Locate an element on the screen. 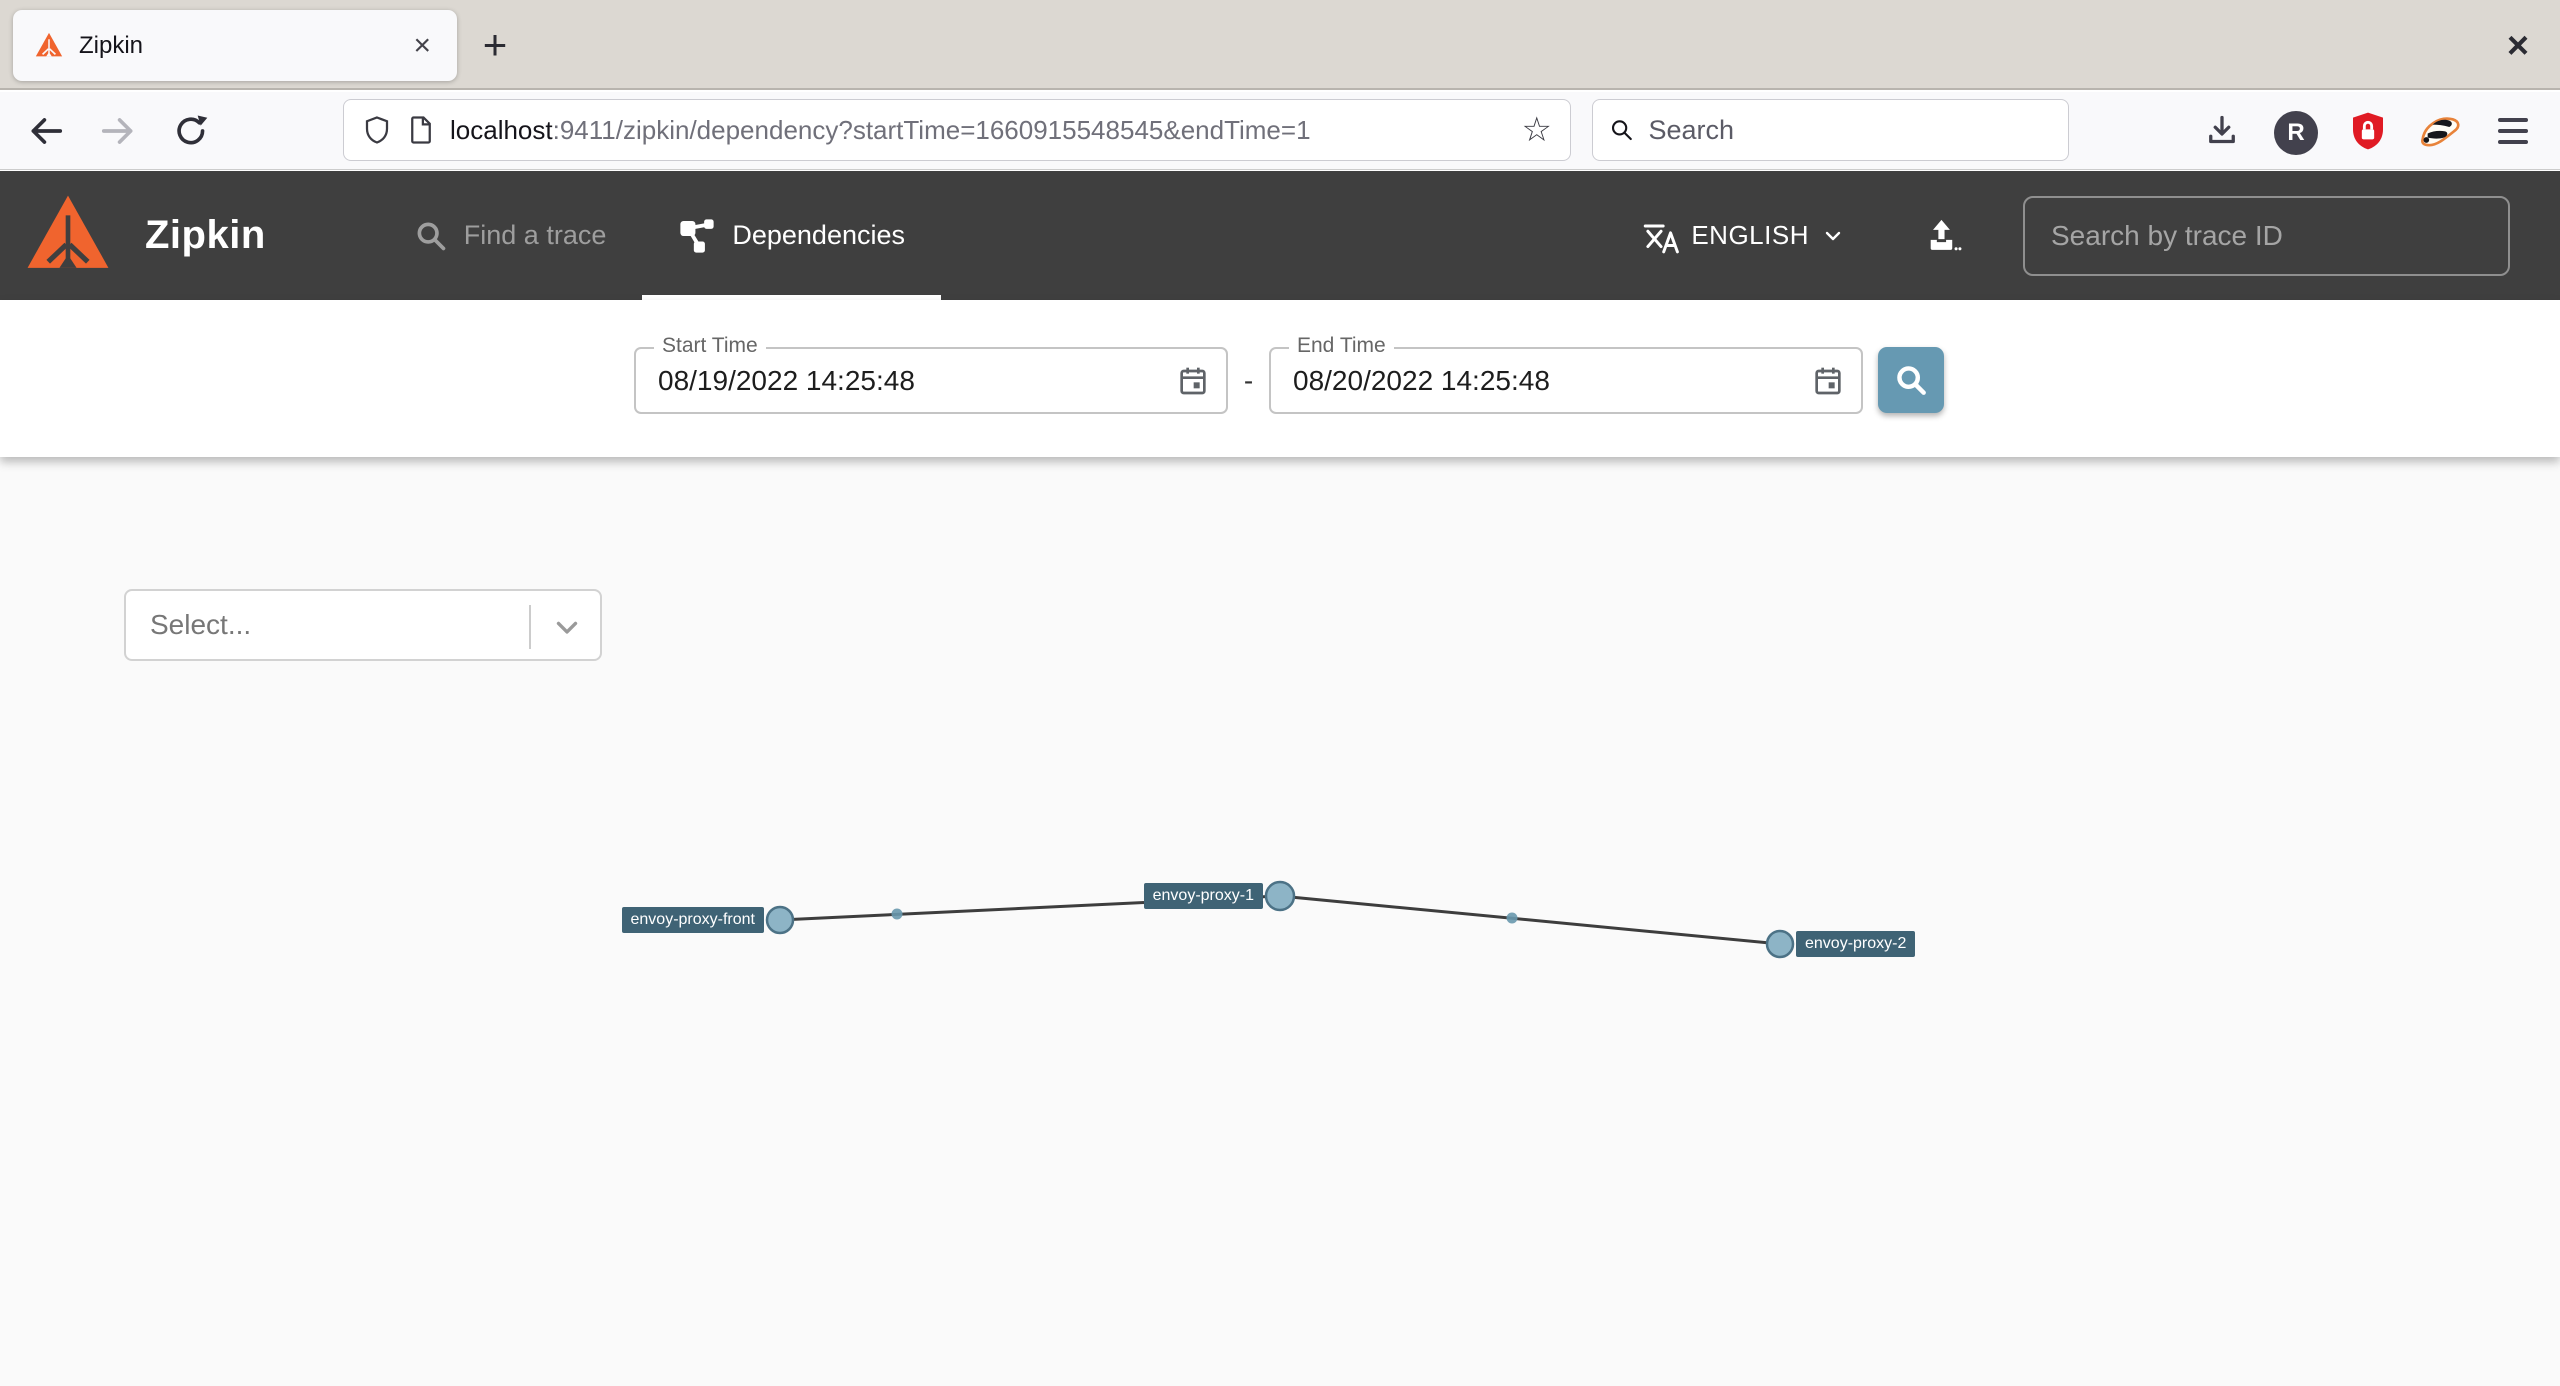 The image size is (2560, 1386). language-label: ENGLISH is located at coordinates (1750, 235).